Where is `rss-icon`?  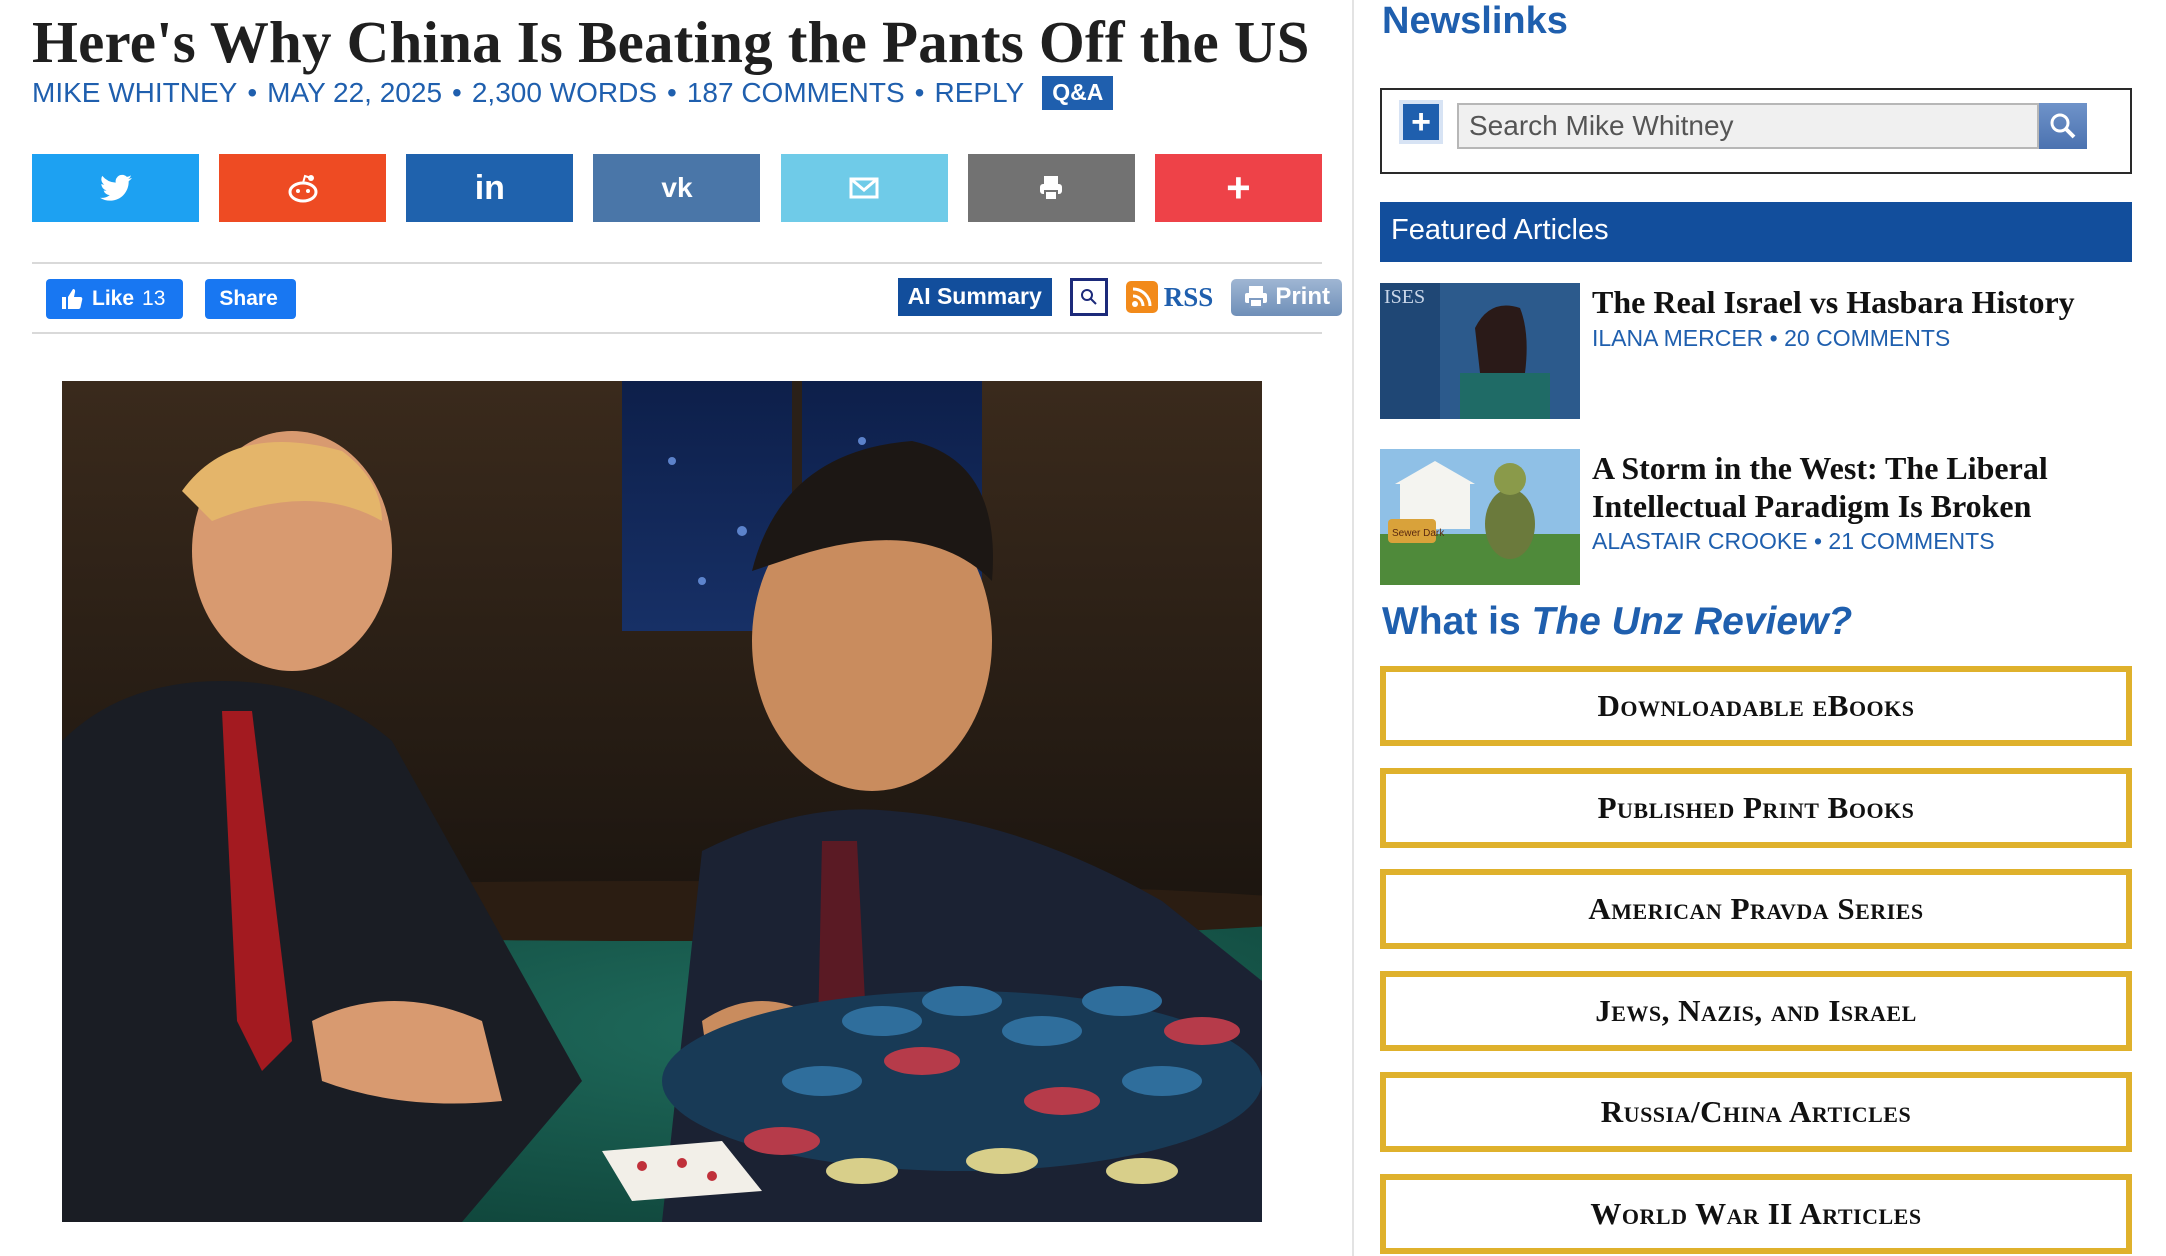 rss-icon is located at coordinates (1141, 297).